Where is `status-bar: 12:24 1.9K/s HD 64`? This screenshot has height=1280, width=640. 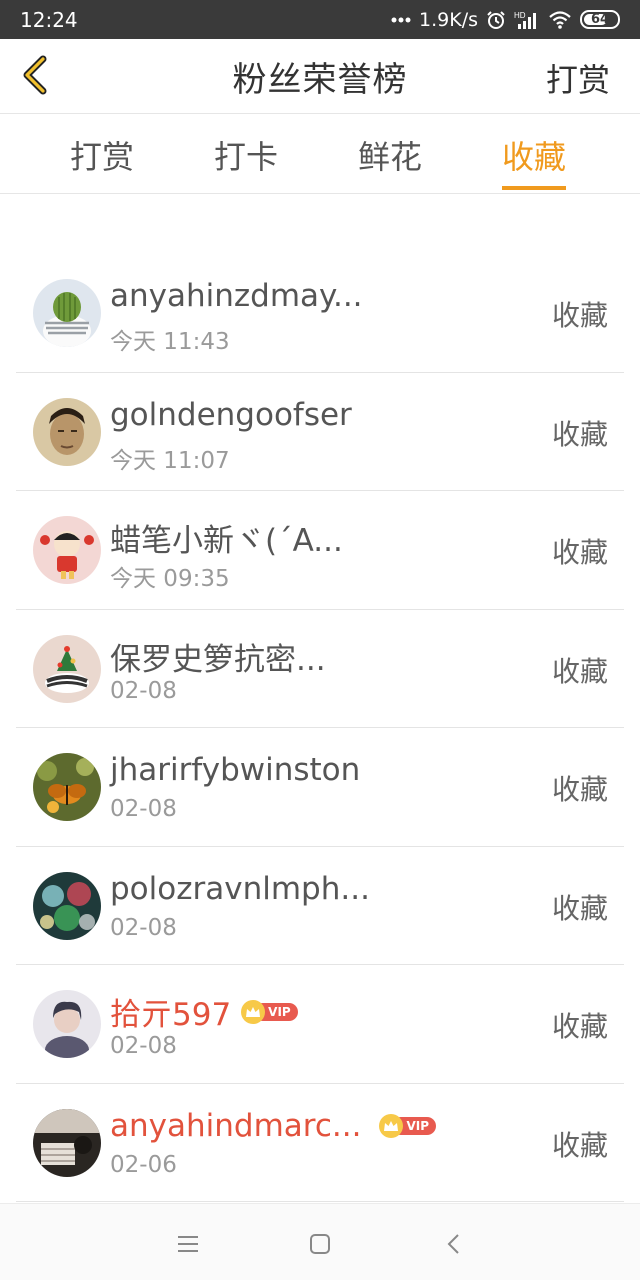 status-bar: 12:24 1.9K/s HD 64 is located at coordinates (320, 19).